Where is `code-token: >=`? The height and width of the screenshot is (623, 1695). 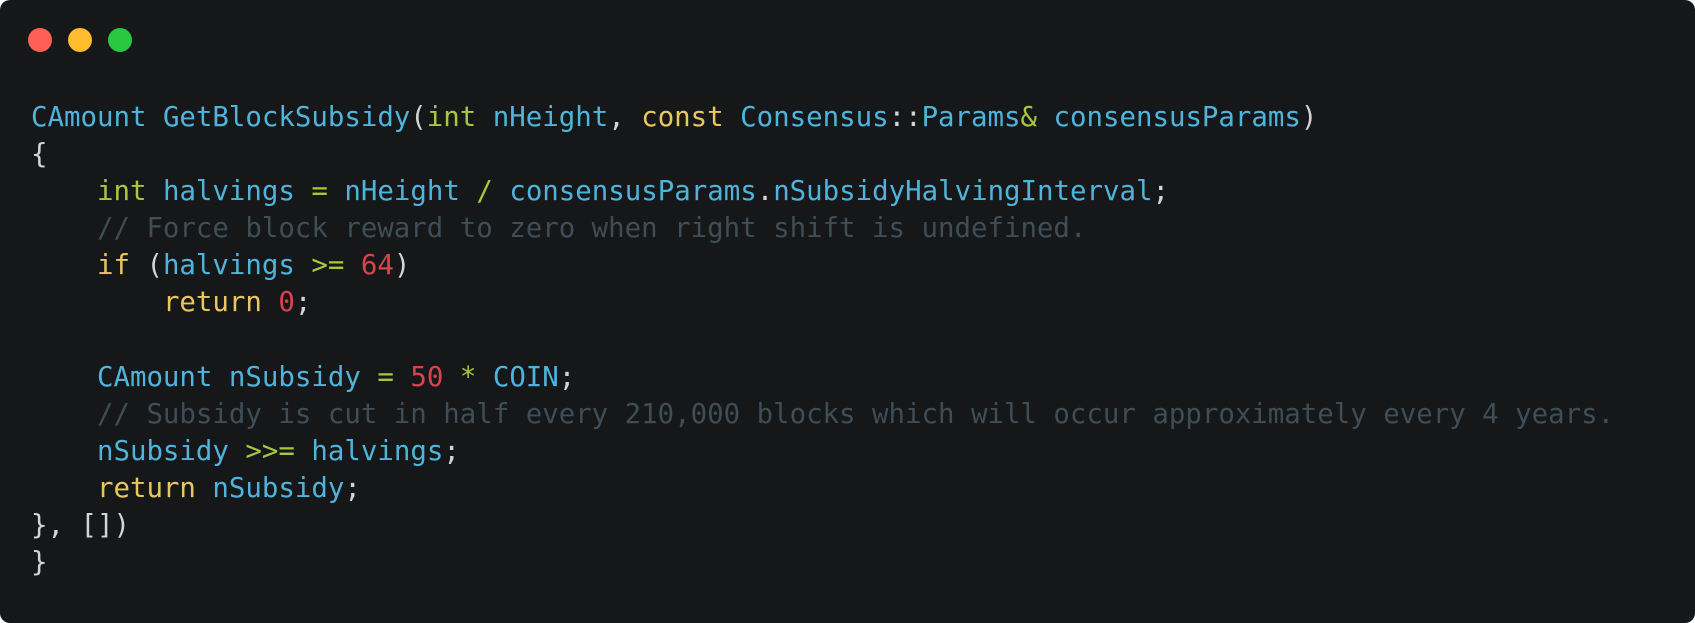 code-token: >= is located at coordinates (328, 266).